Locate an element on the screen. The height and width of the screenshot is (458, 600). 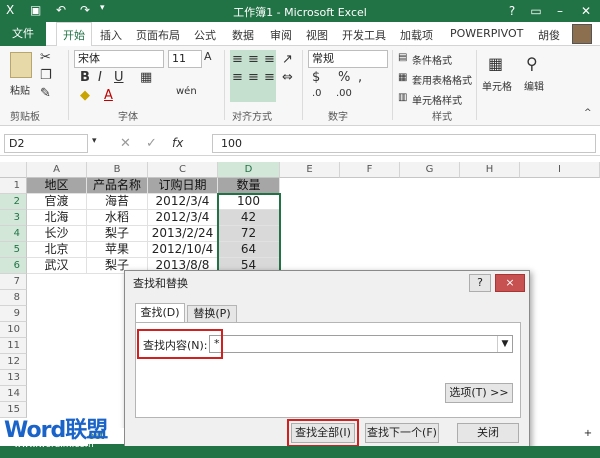
options-button: 选项(T) >> is located at coordinates (479, 393).